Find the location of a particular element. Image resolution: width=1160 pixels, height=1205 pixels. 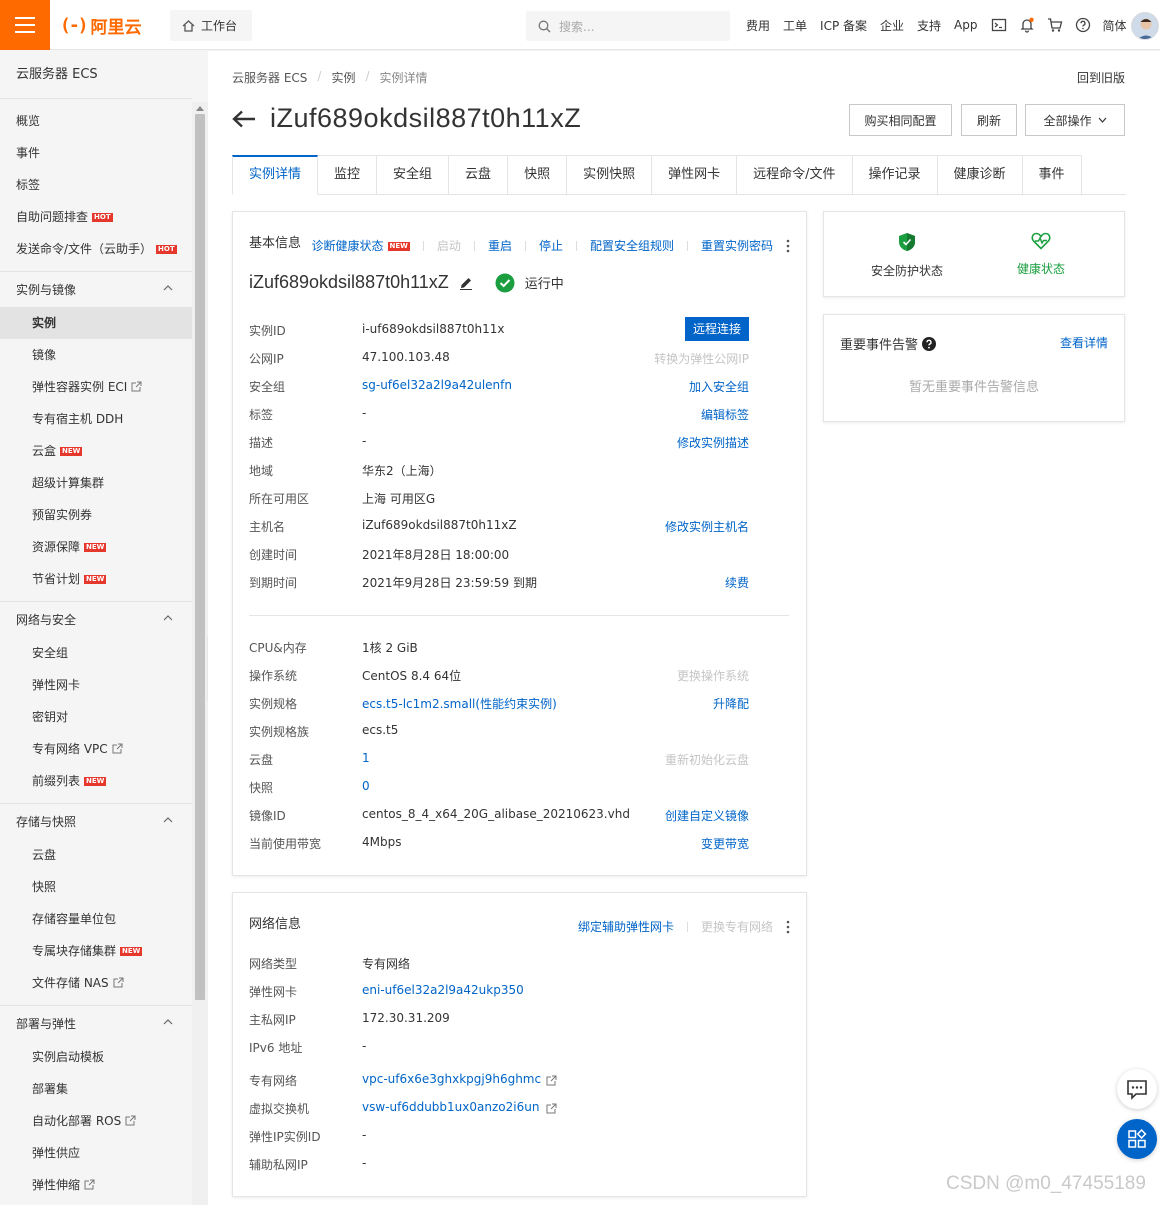

sidebar-item-cloud-assistant: 发送命令/文件（云助手） HOT is located at coordinates (96, 249).